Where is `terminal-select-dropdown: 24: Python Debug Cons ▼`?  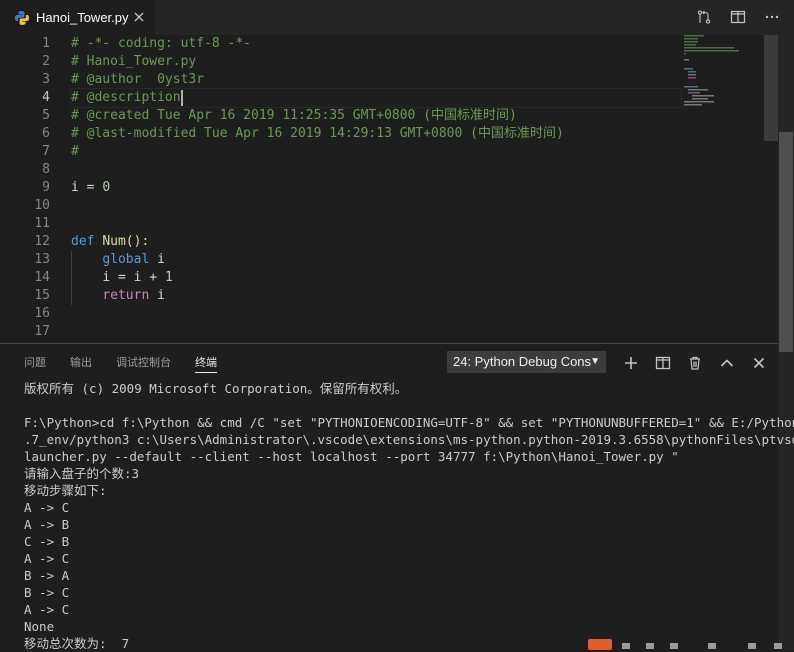
terminal-select-dropdown: 24: Python Debug Cons ▼ is located at coordinates (526, 362).